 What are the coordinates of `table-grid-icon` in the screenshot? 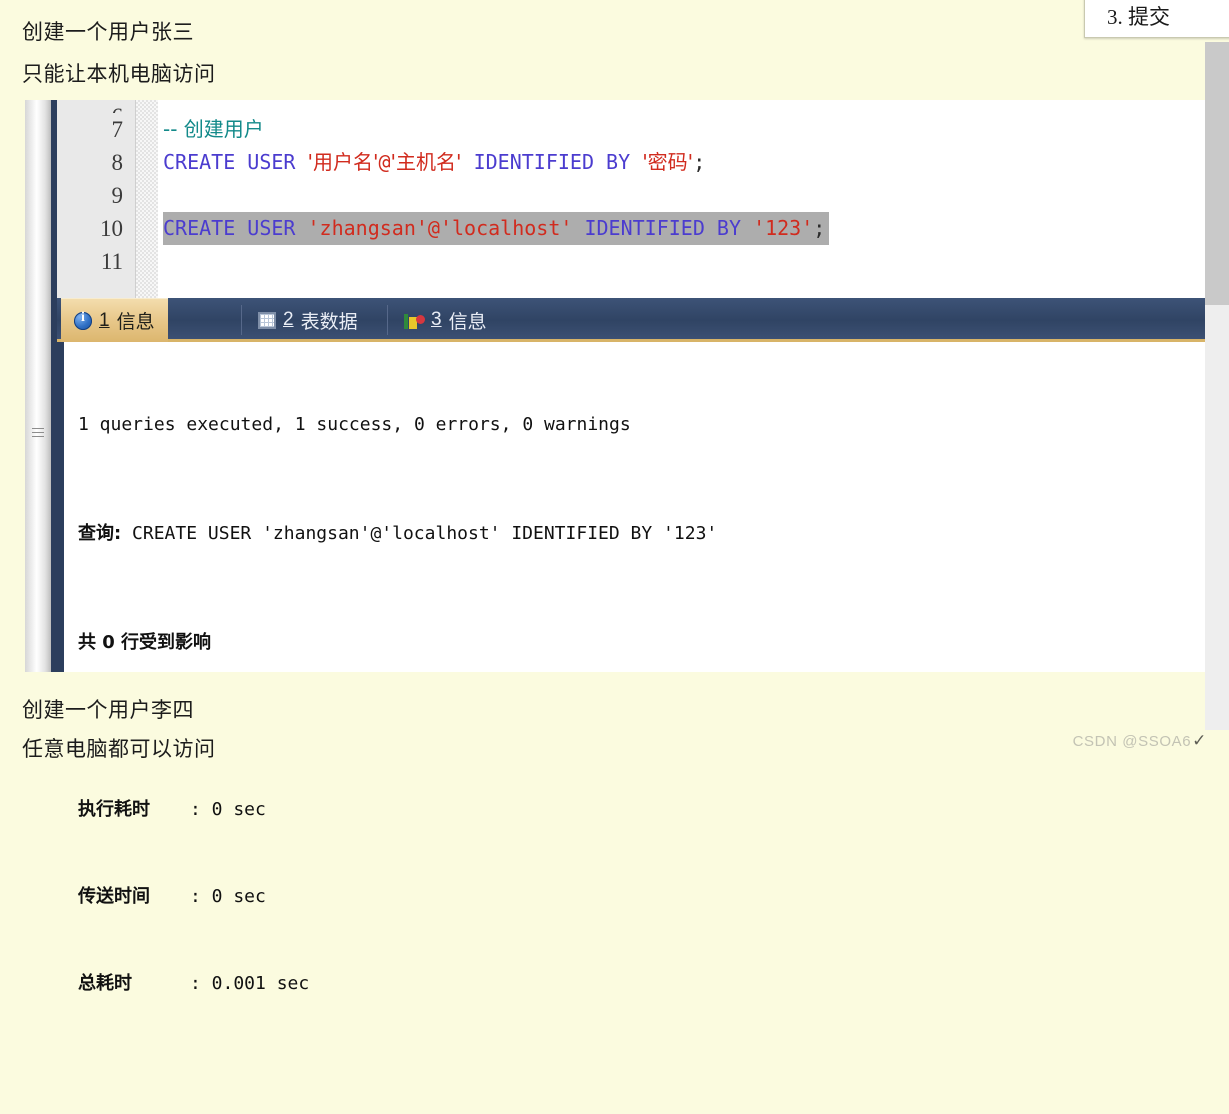 It's located at (267, 320).